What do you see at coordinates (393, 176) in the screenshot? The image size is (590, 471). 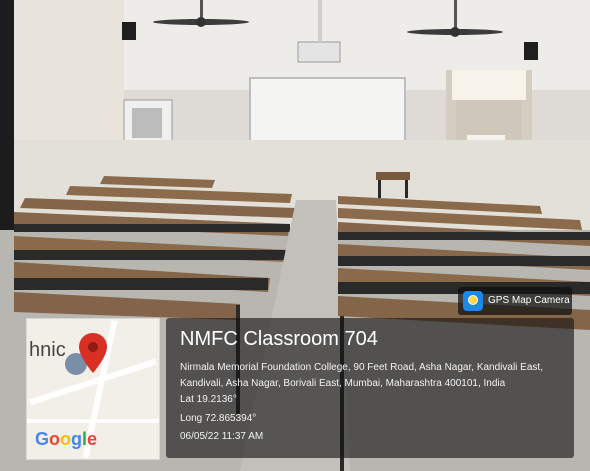 I see `teacher-desk` at bounding box center [393, 176].